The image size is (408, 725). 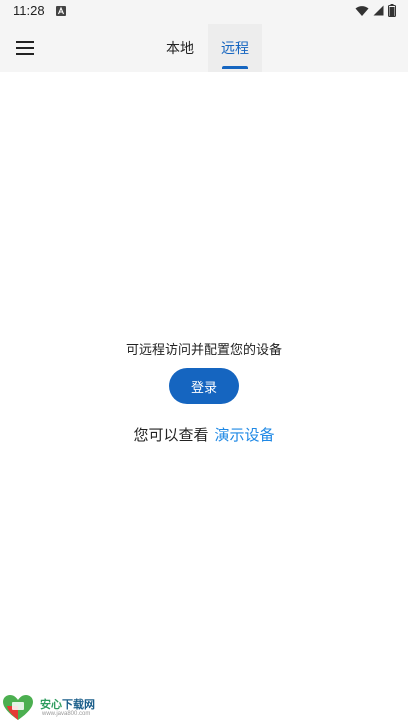 I want to click on demo-device-link: 演示设备, so click(x=245, y=435).